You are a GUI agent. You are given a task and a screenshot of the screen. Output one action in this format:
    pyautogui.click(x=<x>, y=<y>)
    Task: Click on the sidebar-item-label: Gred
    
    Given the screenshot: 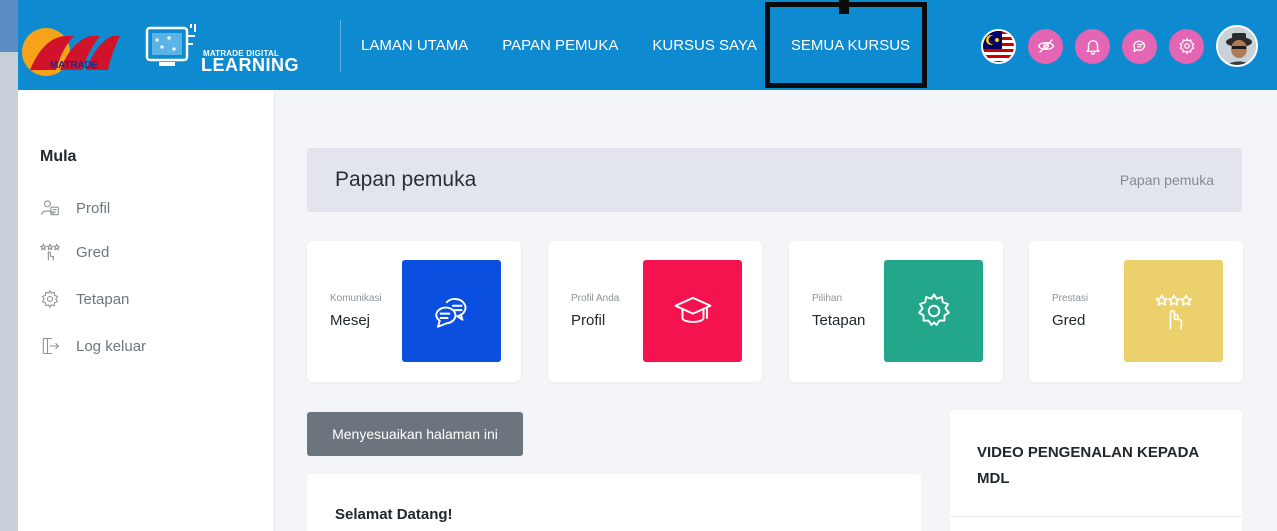 What is the action you would take?
    pyautogui.click(x=93, y=252)
    